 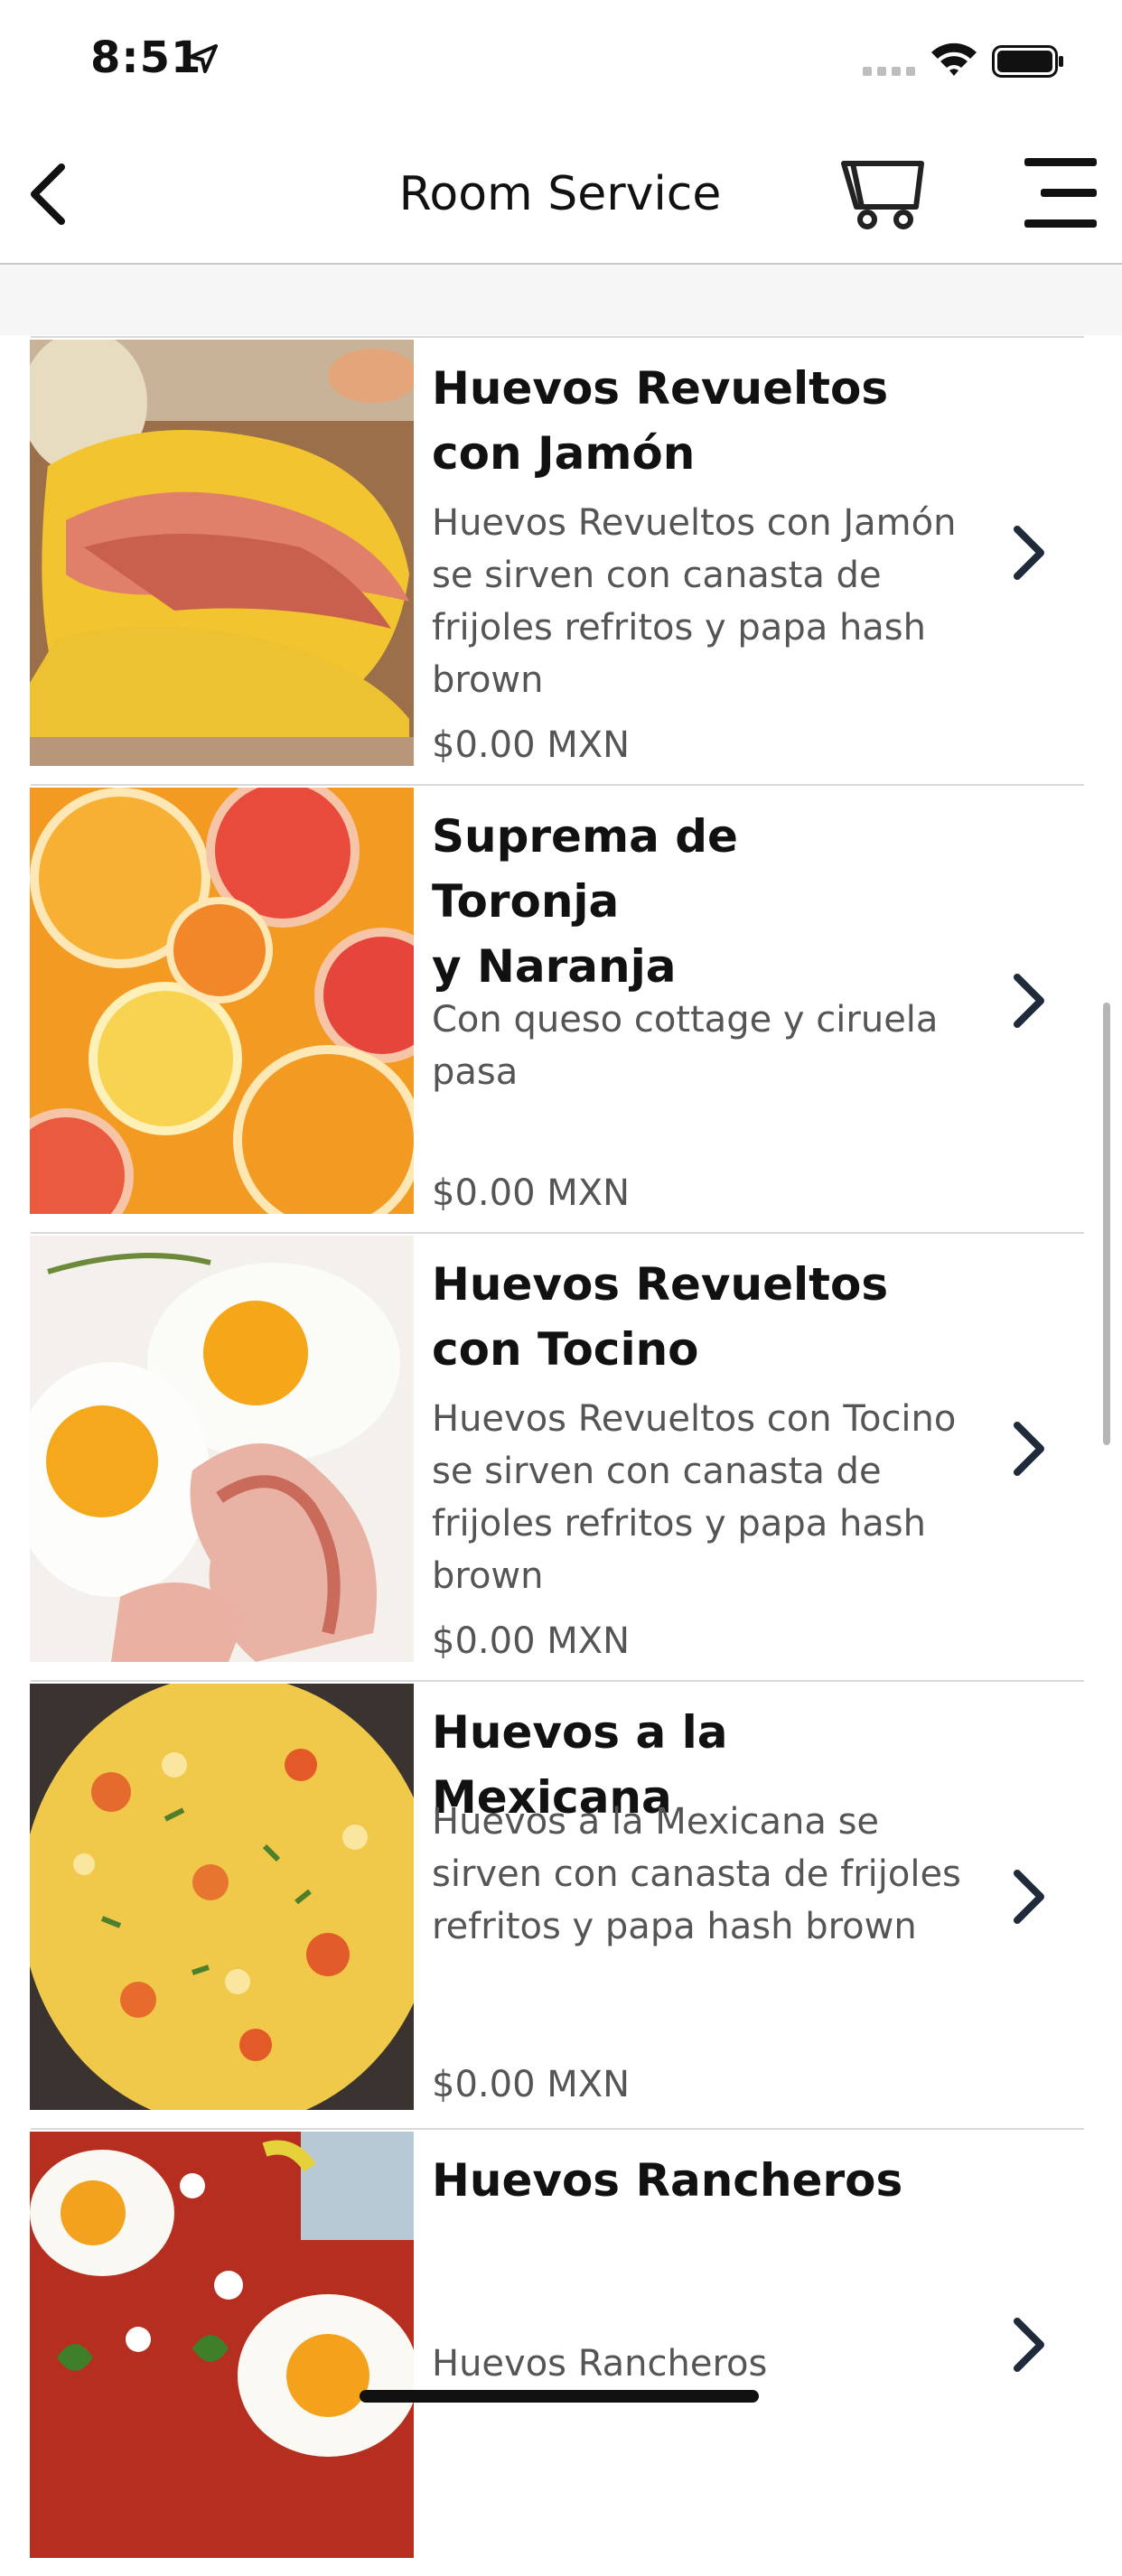 I want to click on item-name: Huevos Rancheros, so click(x=685, y=2180).